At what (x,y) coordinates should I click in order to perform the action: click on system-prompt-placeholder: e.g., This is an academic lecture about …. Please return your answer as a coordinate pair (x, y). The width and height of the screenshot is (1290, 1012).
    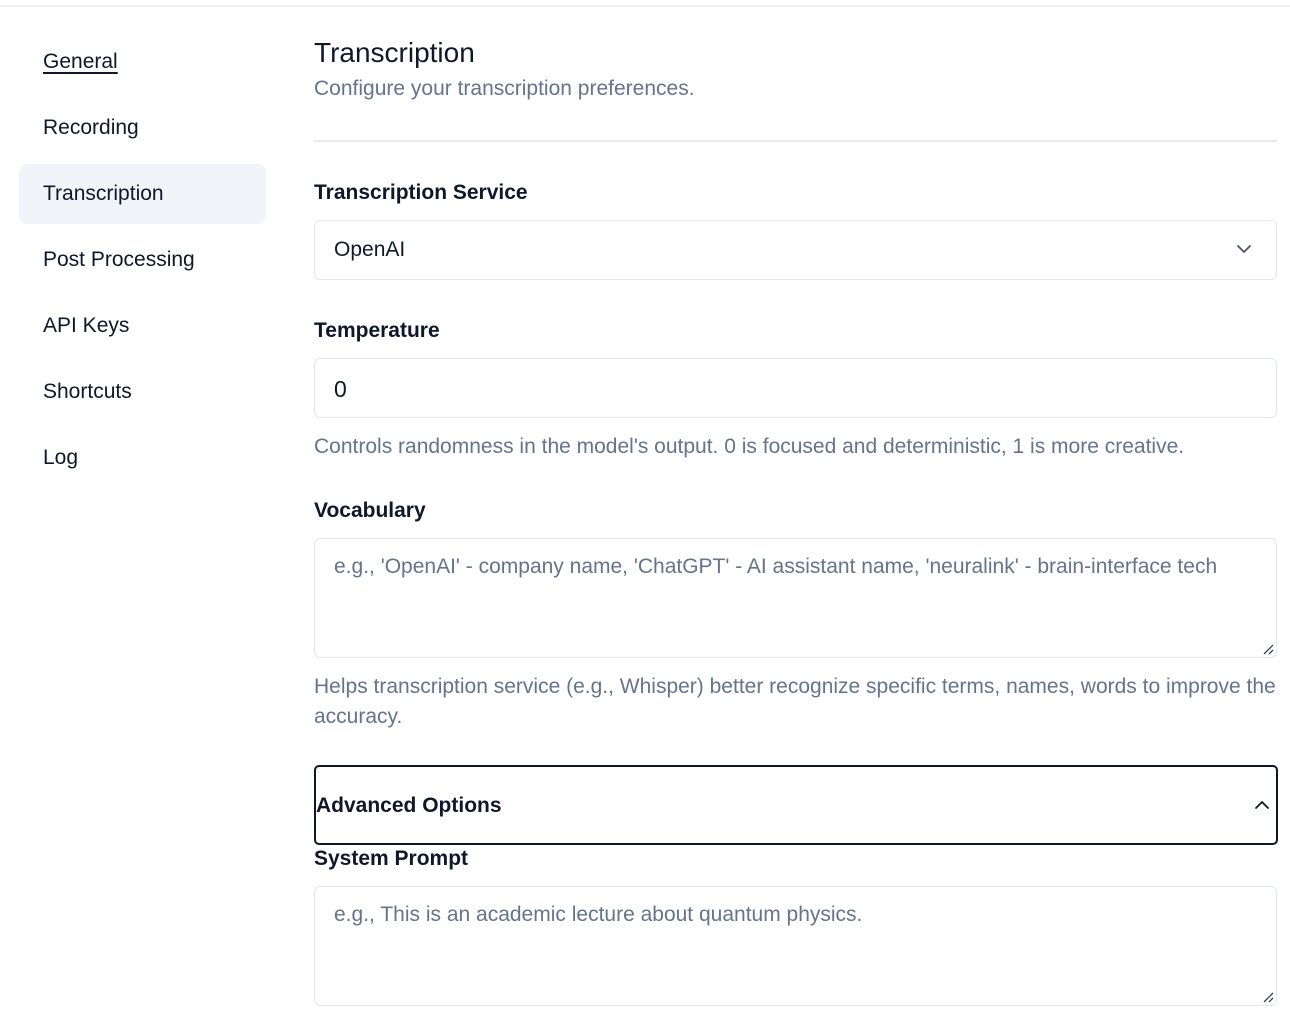
    Looking at the image, I should click on (598, 914).